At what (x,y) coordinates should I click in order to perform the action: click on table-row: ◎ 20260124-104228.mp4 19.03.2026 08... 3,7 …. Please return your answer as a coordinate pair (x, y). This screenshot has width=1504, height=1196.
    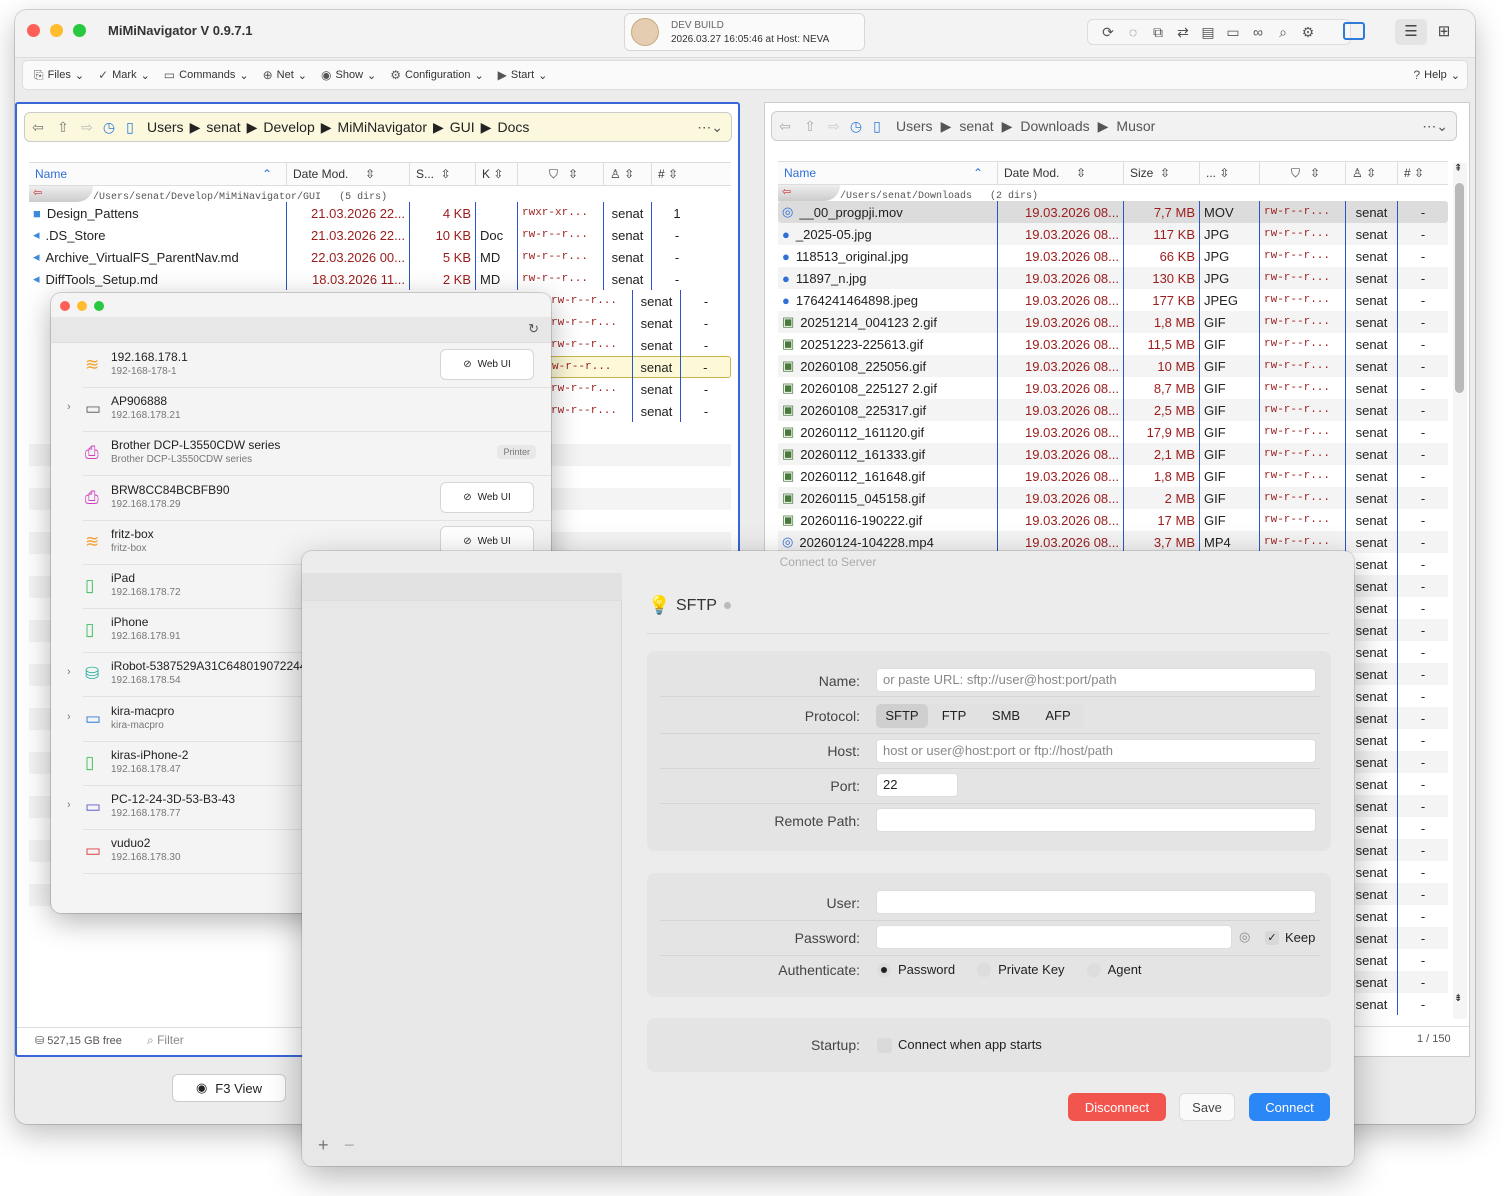
    Looking at the image, I should click on (1113, 542).